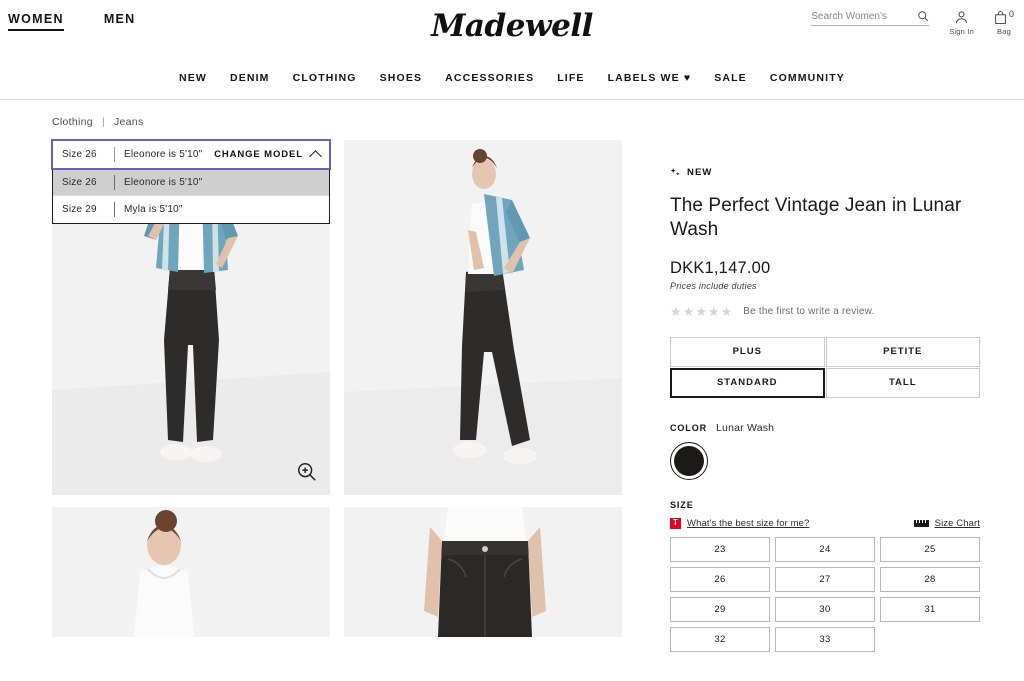  Describe the element at coordinates (720, 609) in the screenshot. I see `size-option-29: 29` at that location.